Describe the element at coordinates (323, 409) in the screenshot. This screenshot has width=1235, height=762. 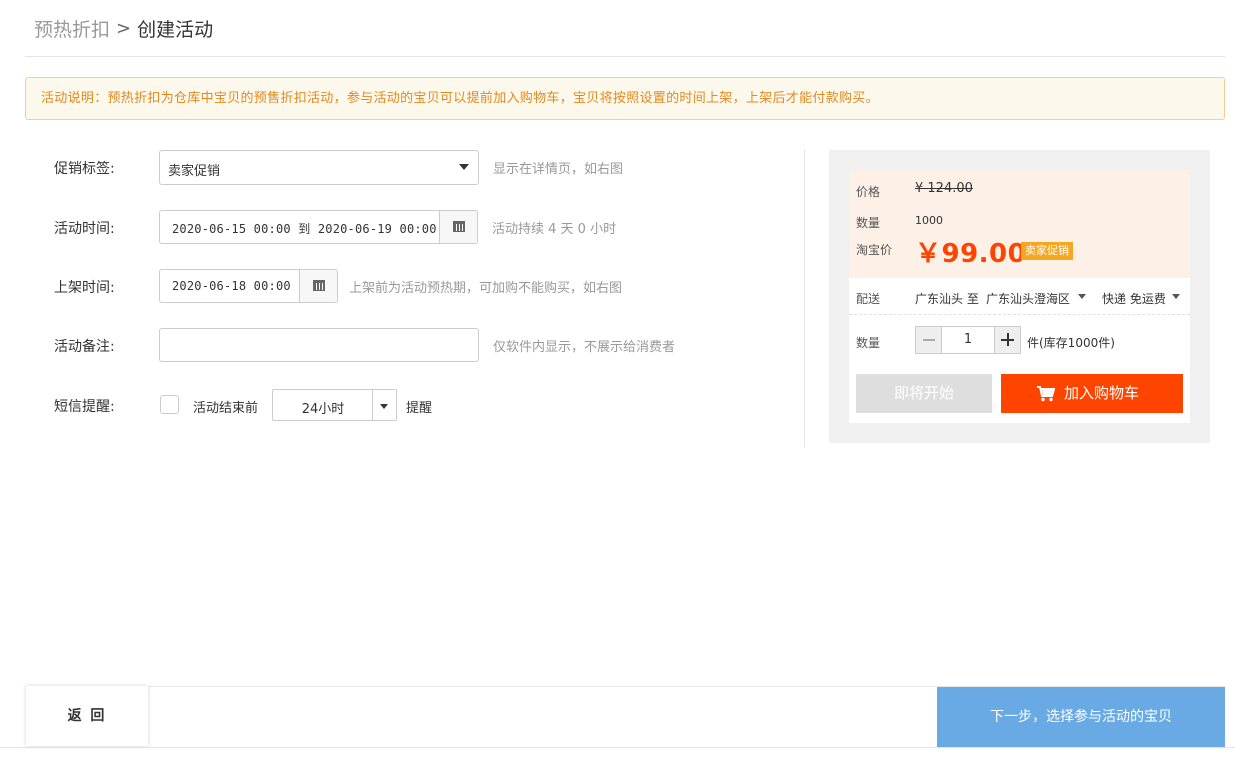
I see `sms-time-value: 24小时` at that location.